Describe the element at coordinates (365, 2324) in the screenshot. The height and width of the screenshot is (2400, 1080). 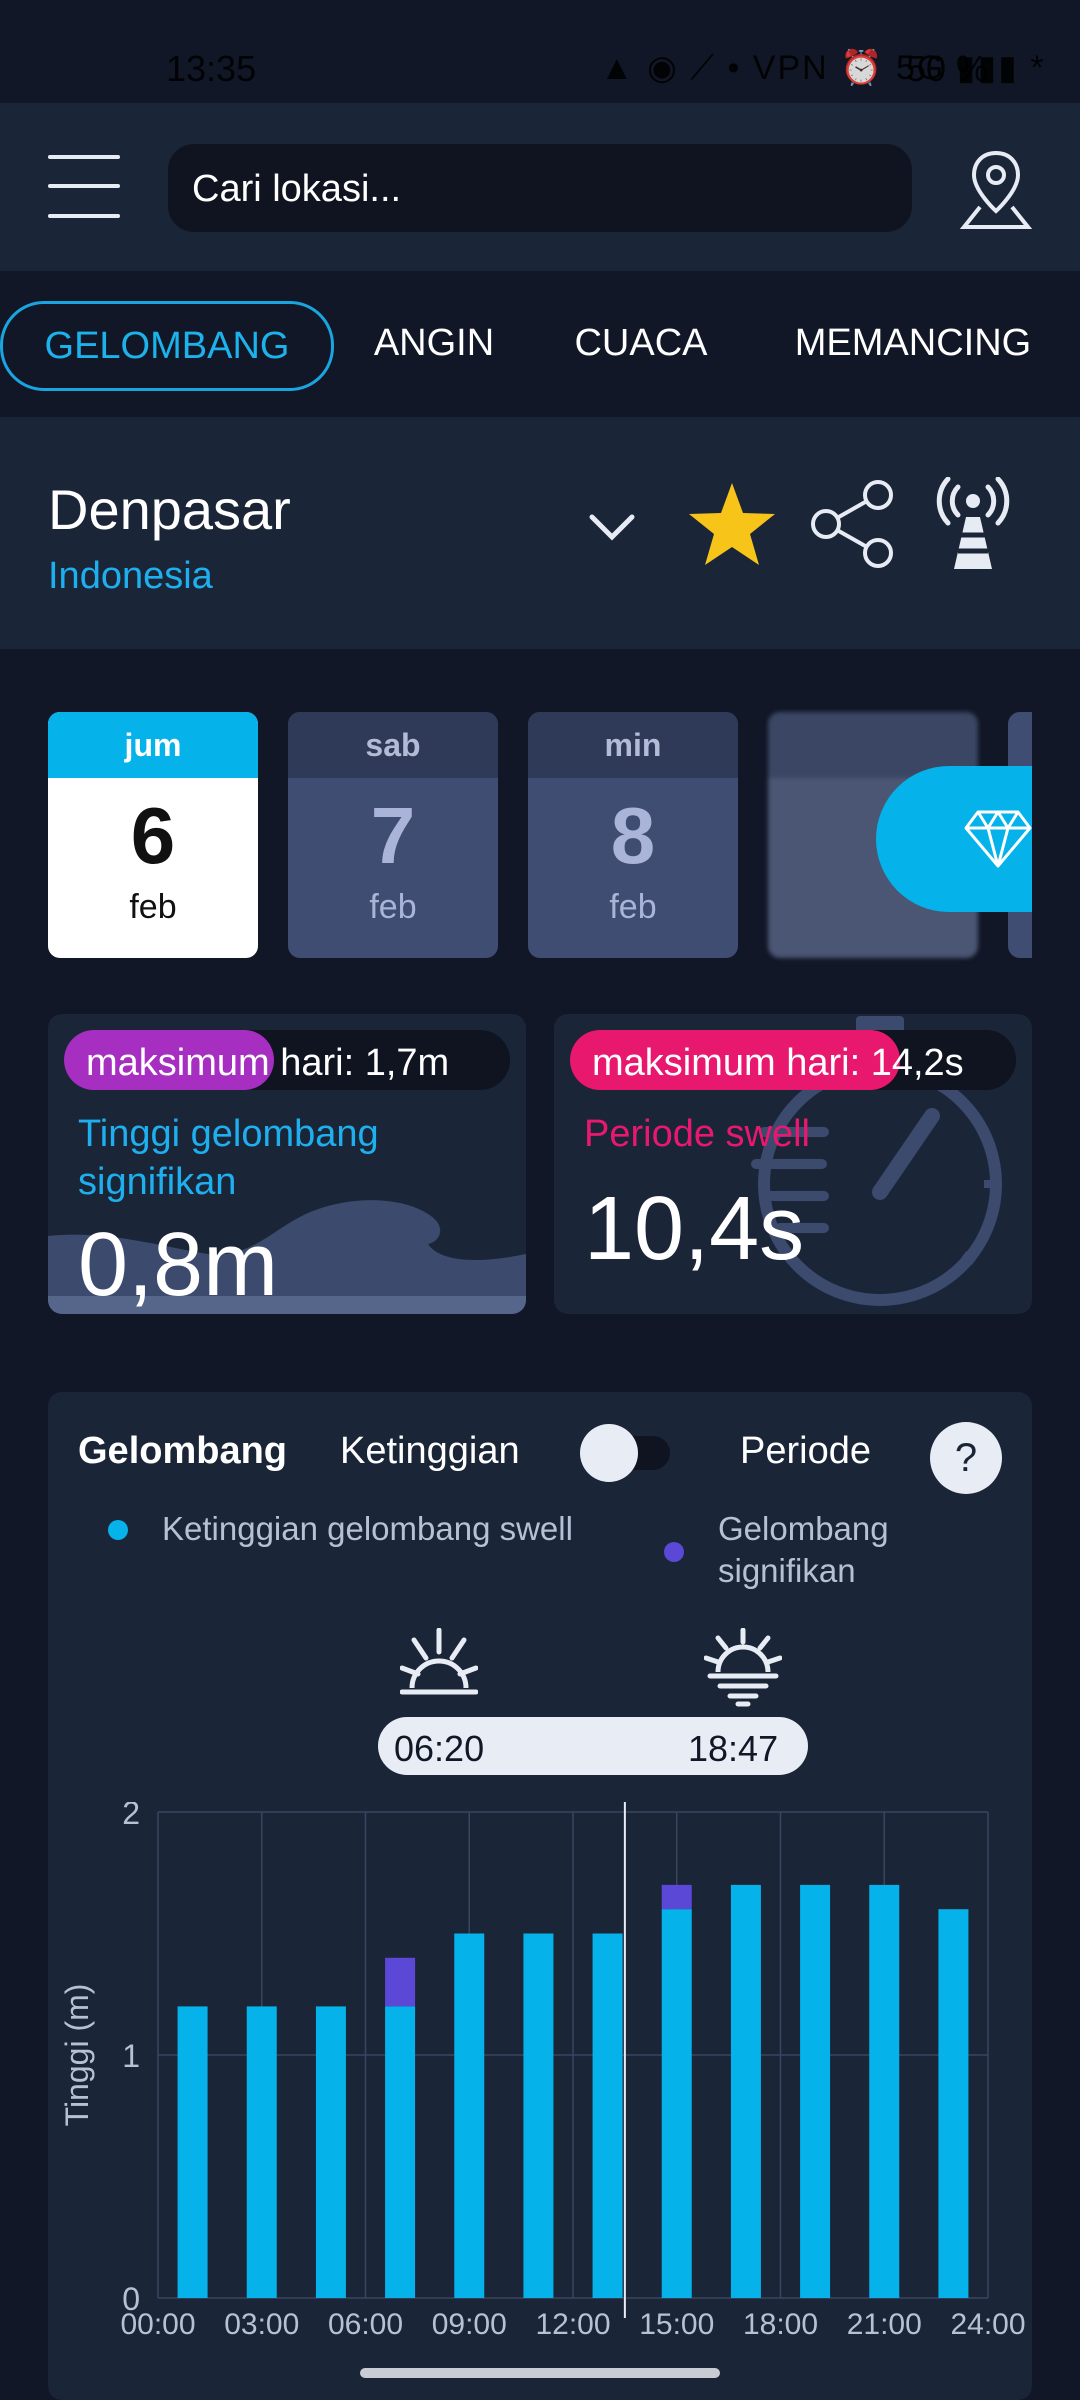
I see `x-tick-label: 06:00` at that location.